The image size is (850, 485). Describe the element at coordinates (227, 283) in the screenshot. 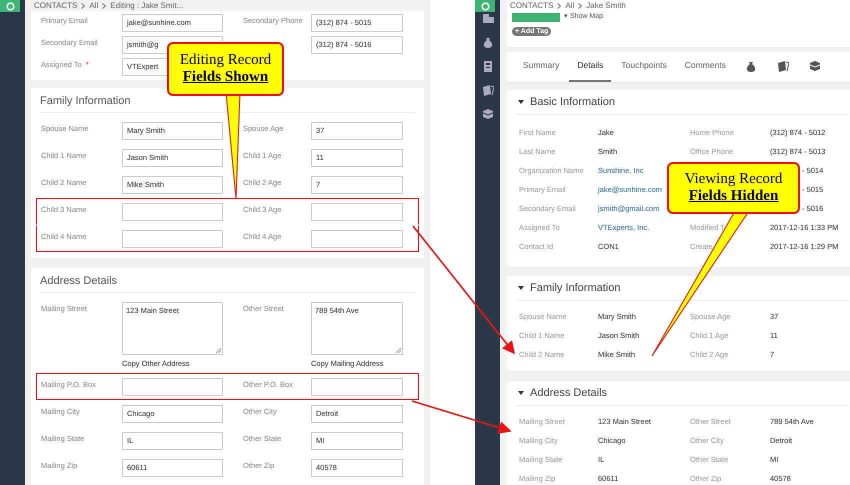

I see `section-heading: Address Details` at that location.